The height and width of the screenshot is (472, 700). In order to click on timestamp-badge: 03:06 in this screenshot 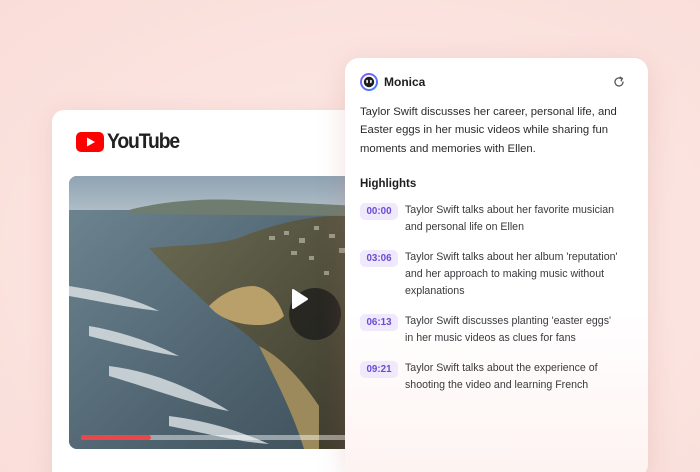, I will do `click(379, 258)`.